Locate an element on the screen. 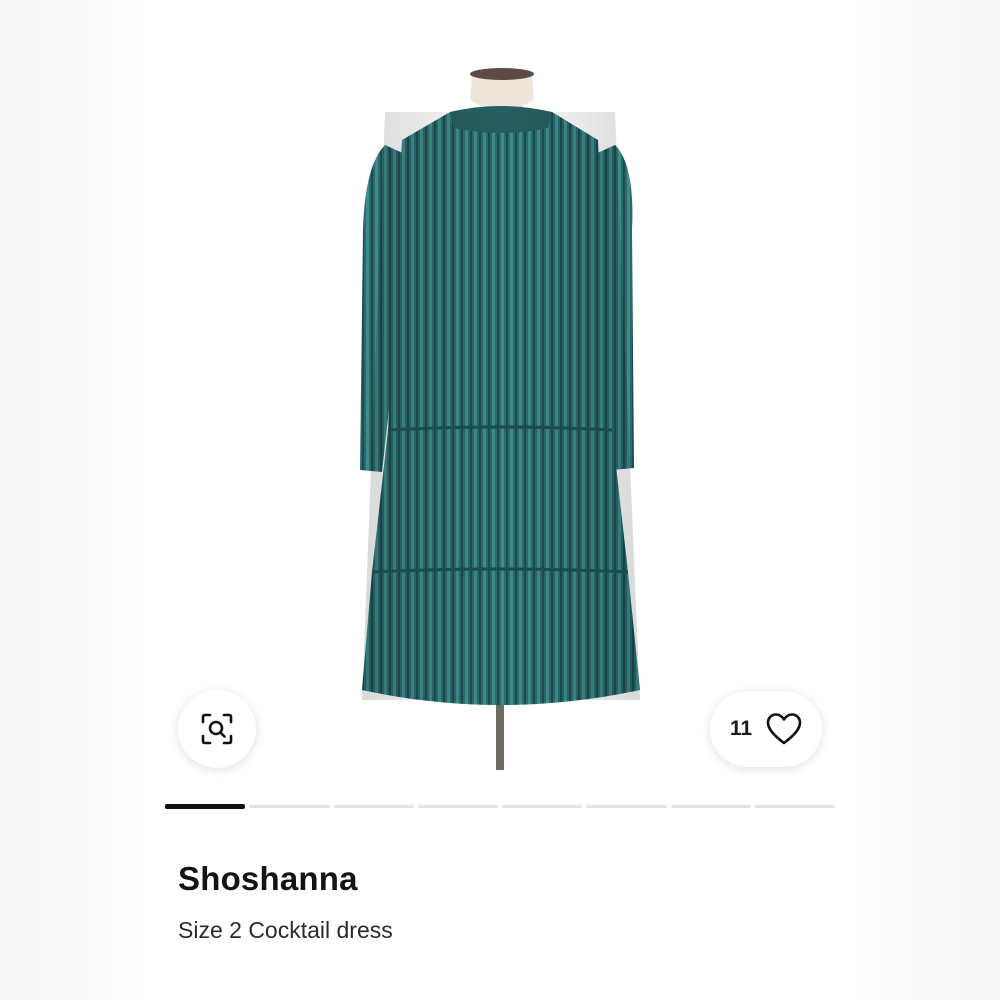  like-button: 11 is located at coordinates (766, 729).